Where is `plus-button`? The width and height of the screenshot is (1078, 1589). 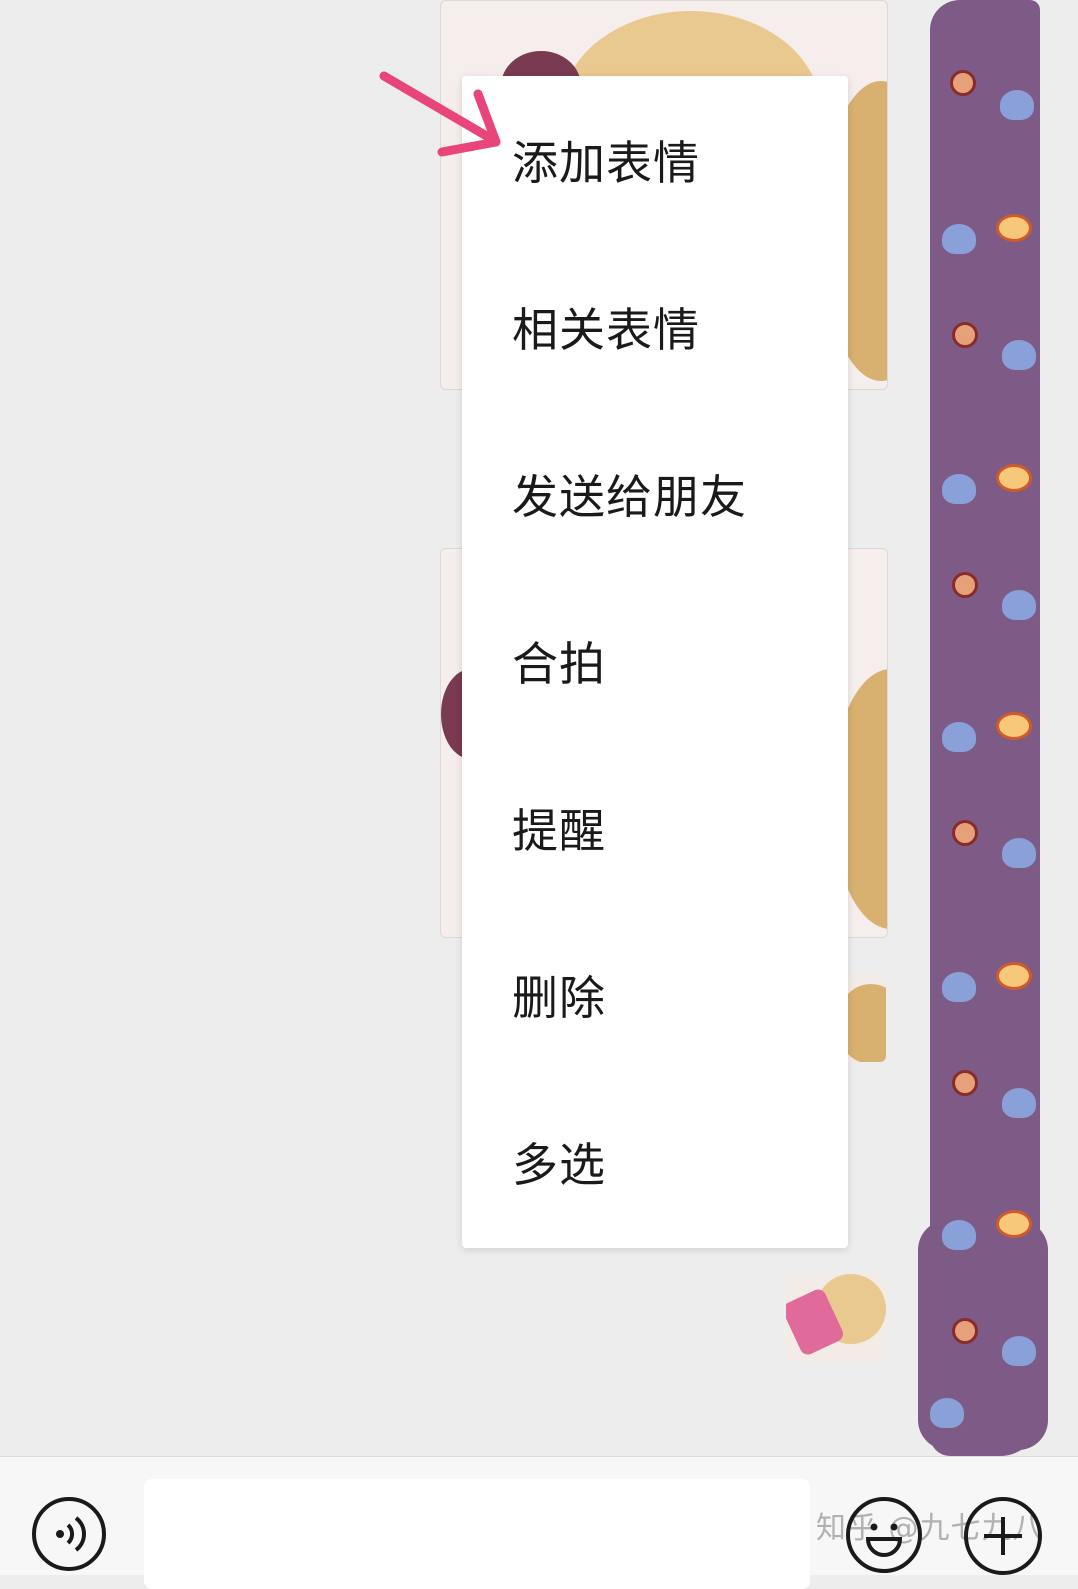 plus-button is located at coordinates (1003, 1536).